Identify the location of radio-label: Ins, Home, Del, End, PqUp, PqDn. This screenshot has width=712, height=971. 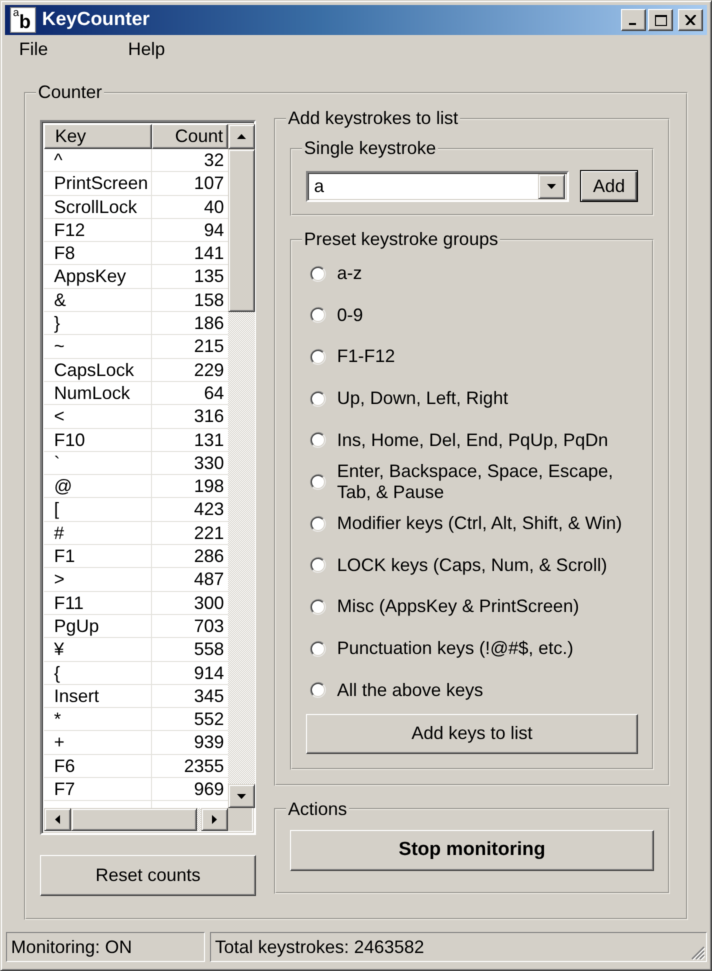
(487, 440).